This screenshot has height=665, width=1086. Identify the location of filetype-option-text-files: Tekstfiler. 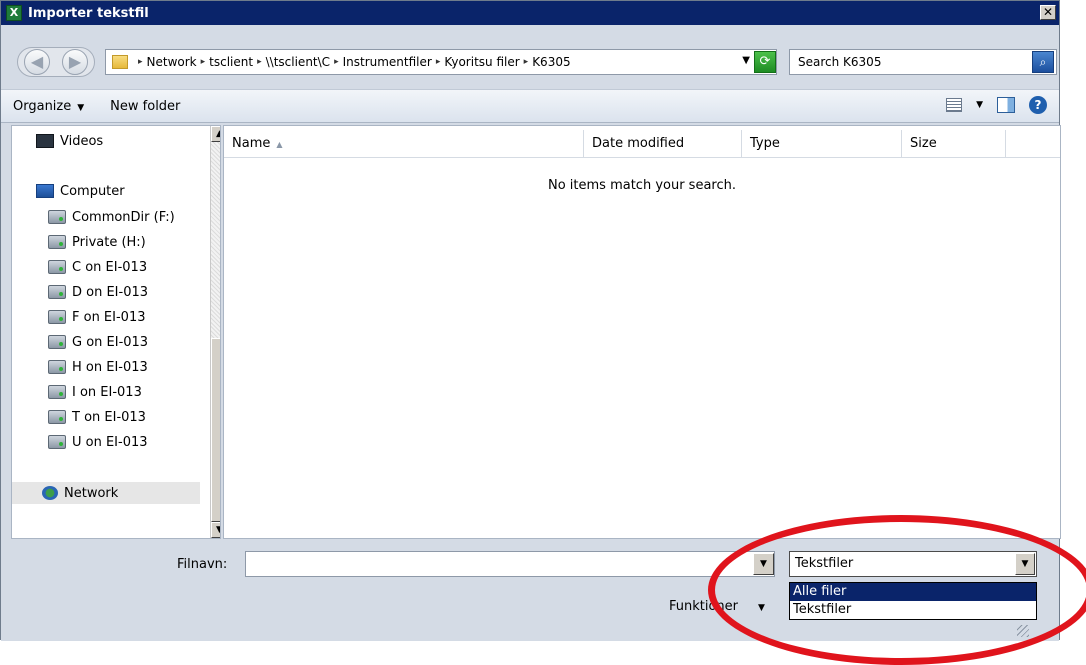
(913, 610).